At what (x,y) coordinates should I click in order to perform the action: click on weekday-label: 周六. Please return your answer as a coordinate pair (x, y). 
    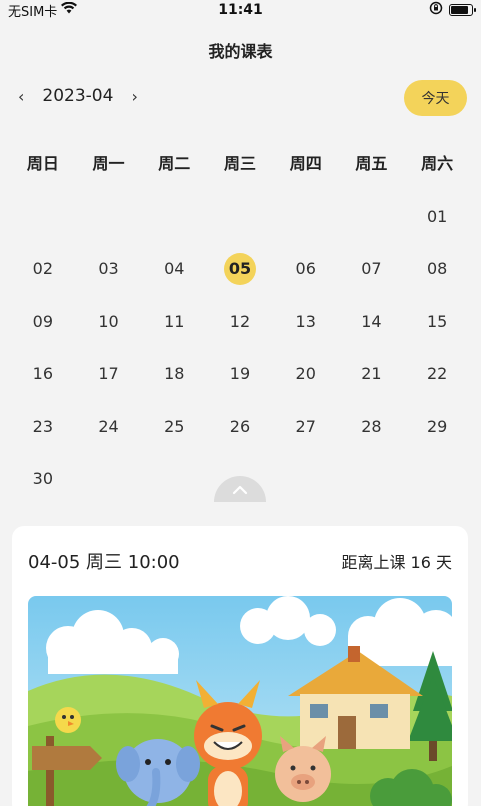
    Looking at the image, I should click on (437, 163).